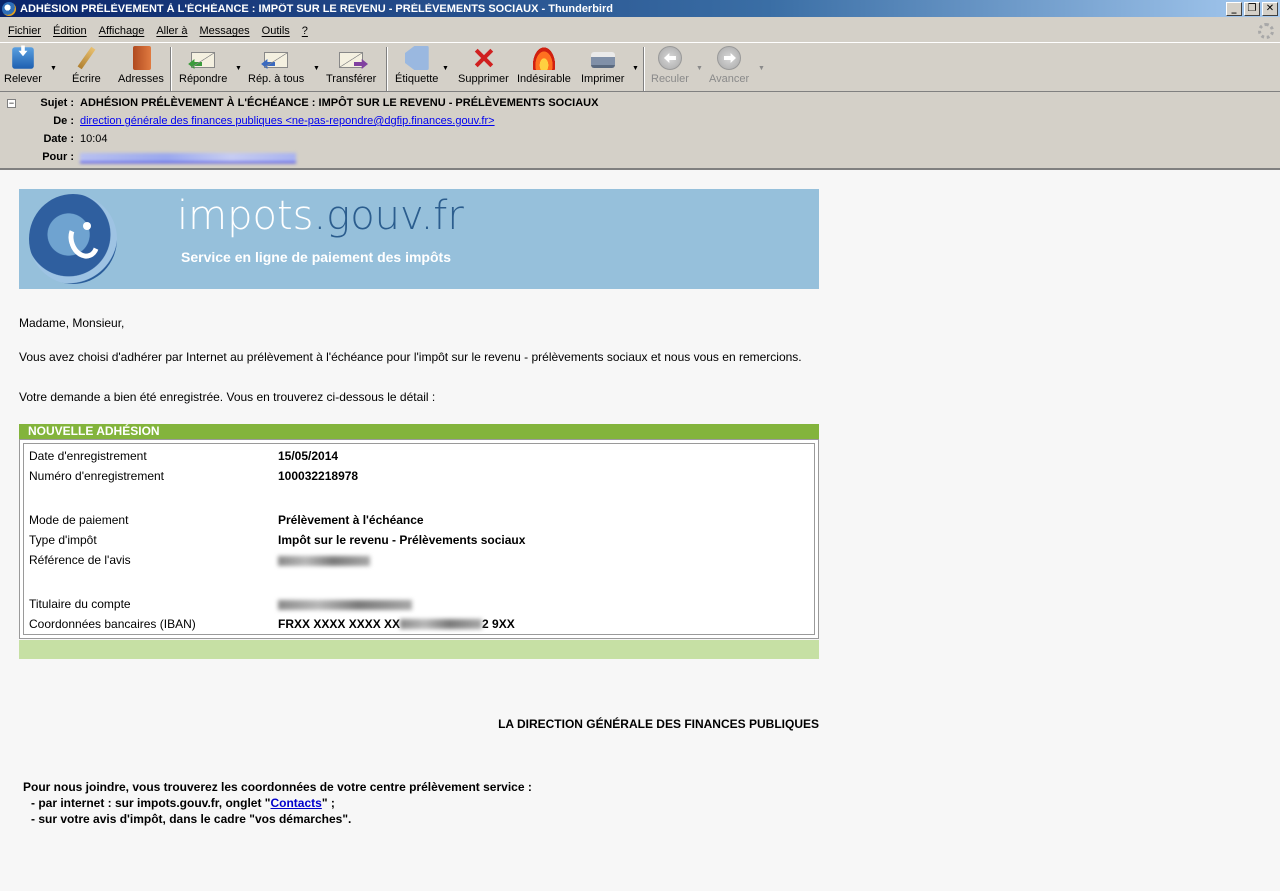 Image resolution: width=1280 pixels, height=891 pixels. Describe the element at coordinates (602, 60) in the screenshot. I see `printer-icon` at that location.